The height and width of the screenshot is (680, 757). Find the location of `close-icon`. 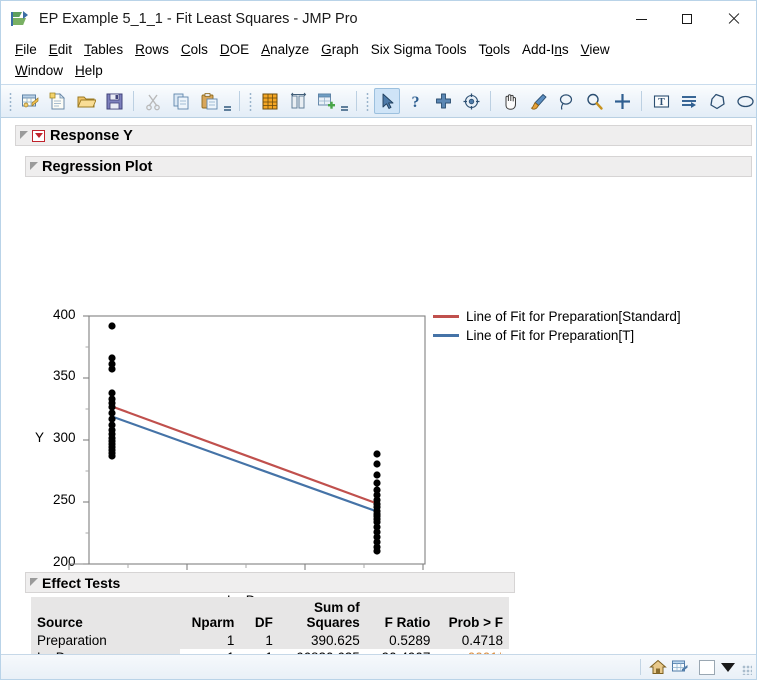

close-icon is located at coordinates (733, 19).